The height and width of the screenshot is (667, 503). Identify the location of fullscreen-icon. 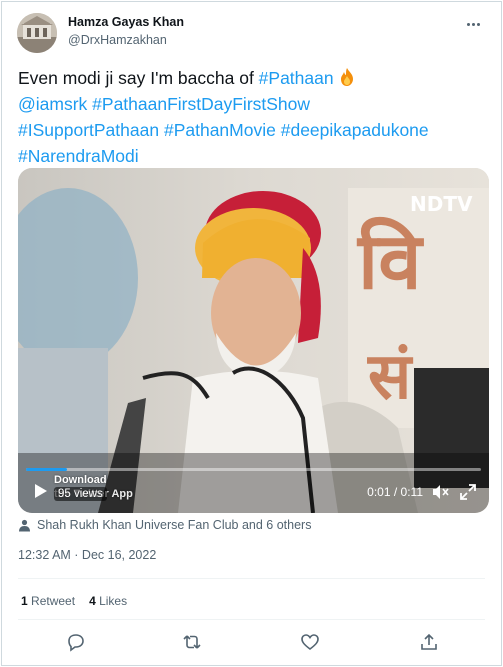
(468, 492).